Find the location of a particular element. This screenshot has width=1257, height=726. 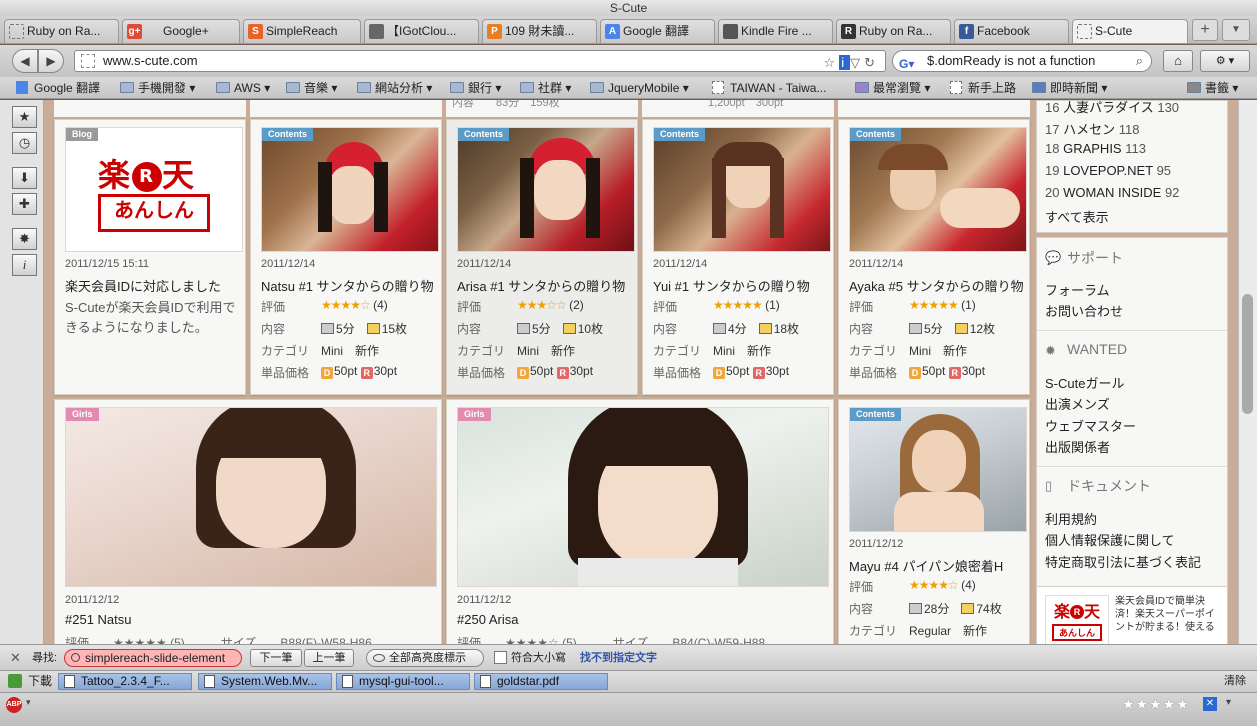

bookmark-folder: AWS ▾ is located at coordinates (243, 88).